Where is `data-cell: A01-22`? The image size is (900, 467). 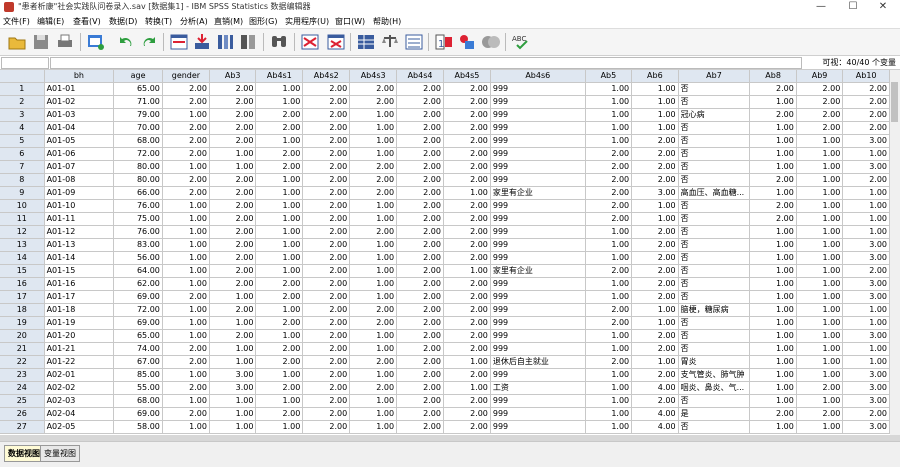
data-cell: A01-22 is located at coordinates (79, 362).